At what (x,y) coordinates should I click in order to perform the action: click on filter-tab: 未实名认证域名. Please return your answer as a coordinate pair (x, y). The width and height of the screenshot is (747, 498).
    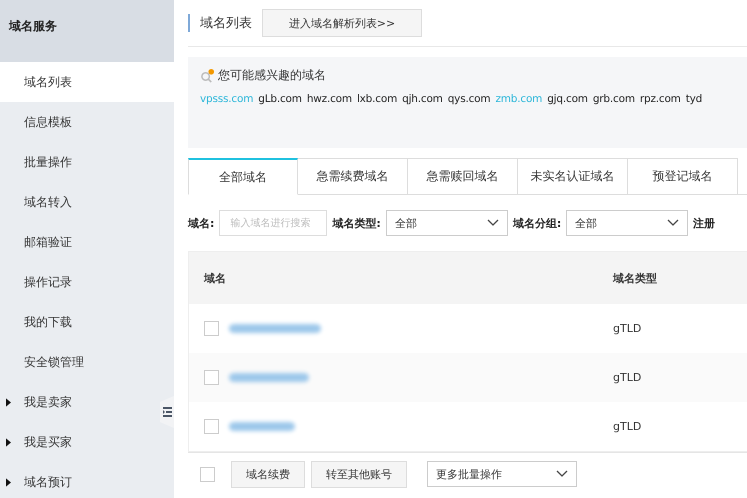
    Looking at the image, I should click on (573, 176).